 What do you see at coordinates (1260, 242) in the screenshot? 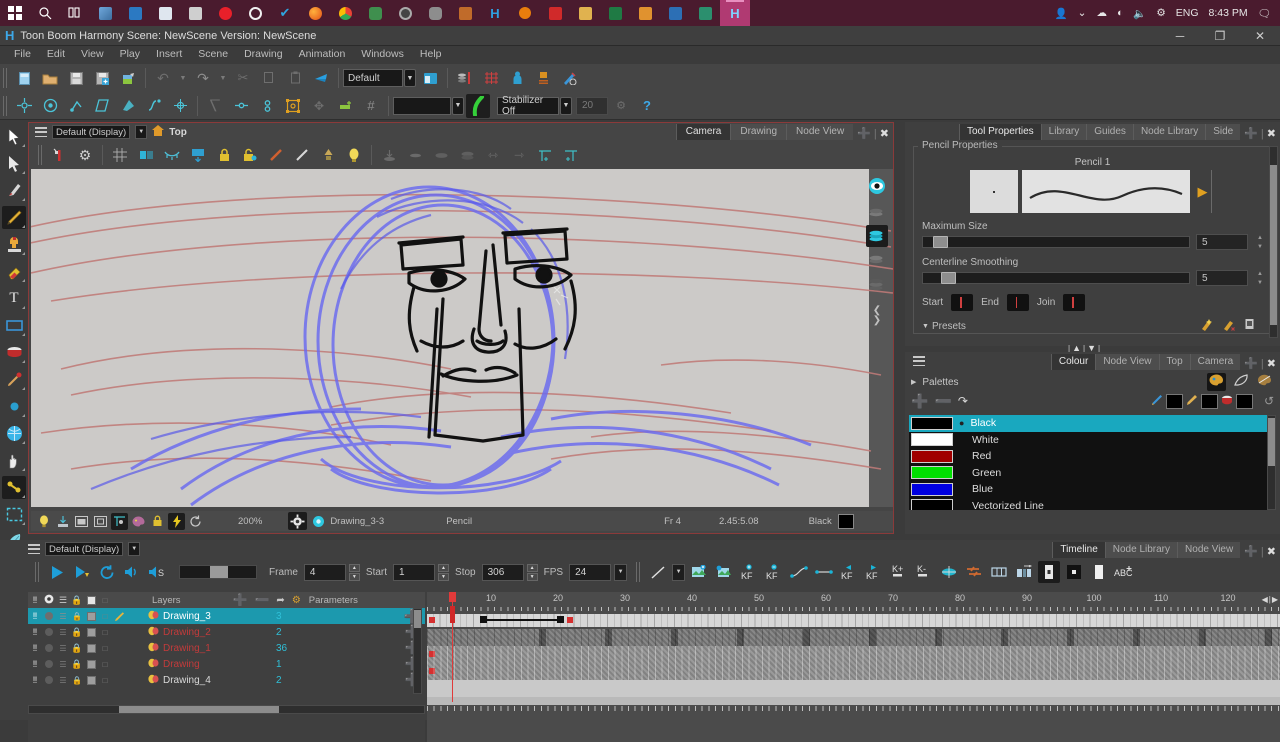
I see `maximum-size-stepper: ▲ ▼` at bounding box center [1260, 242].